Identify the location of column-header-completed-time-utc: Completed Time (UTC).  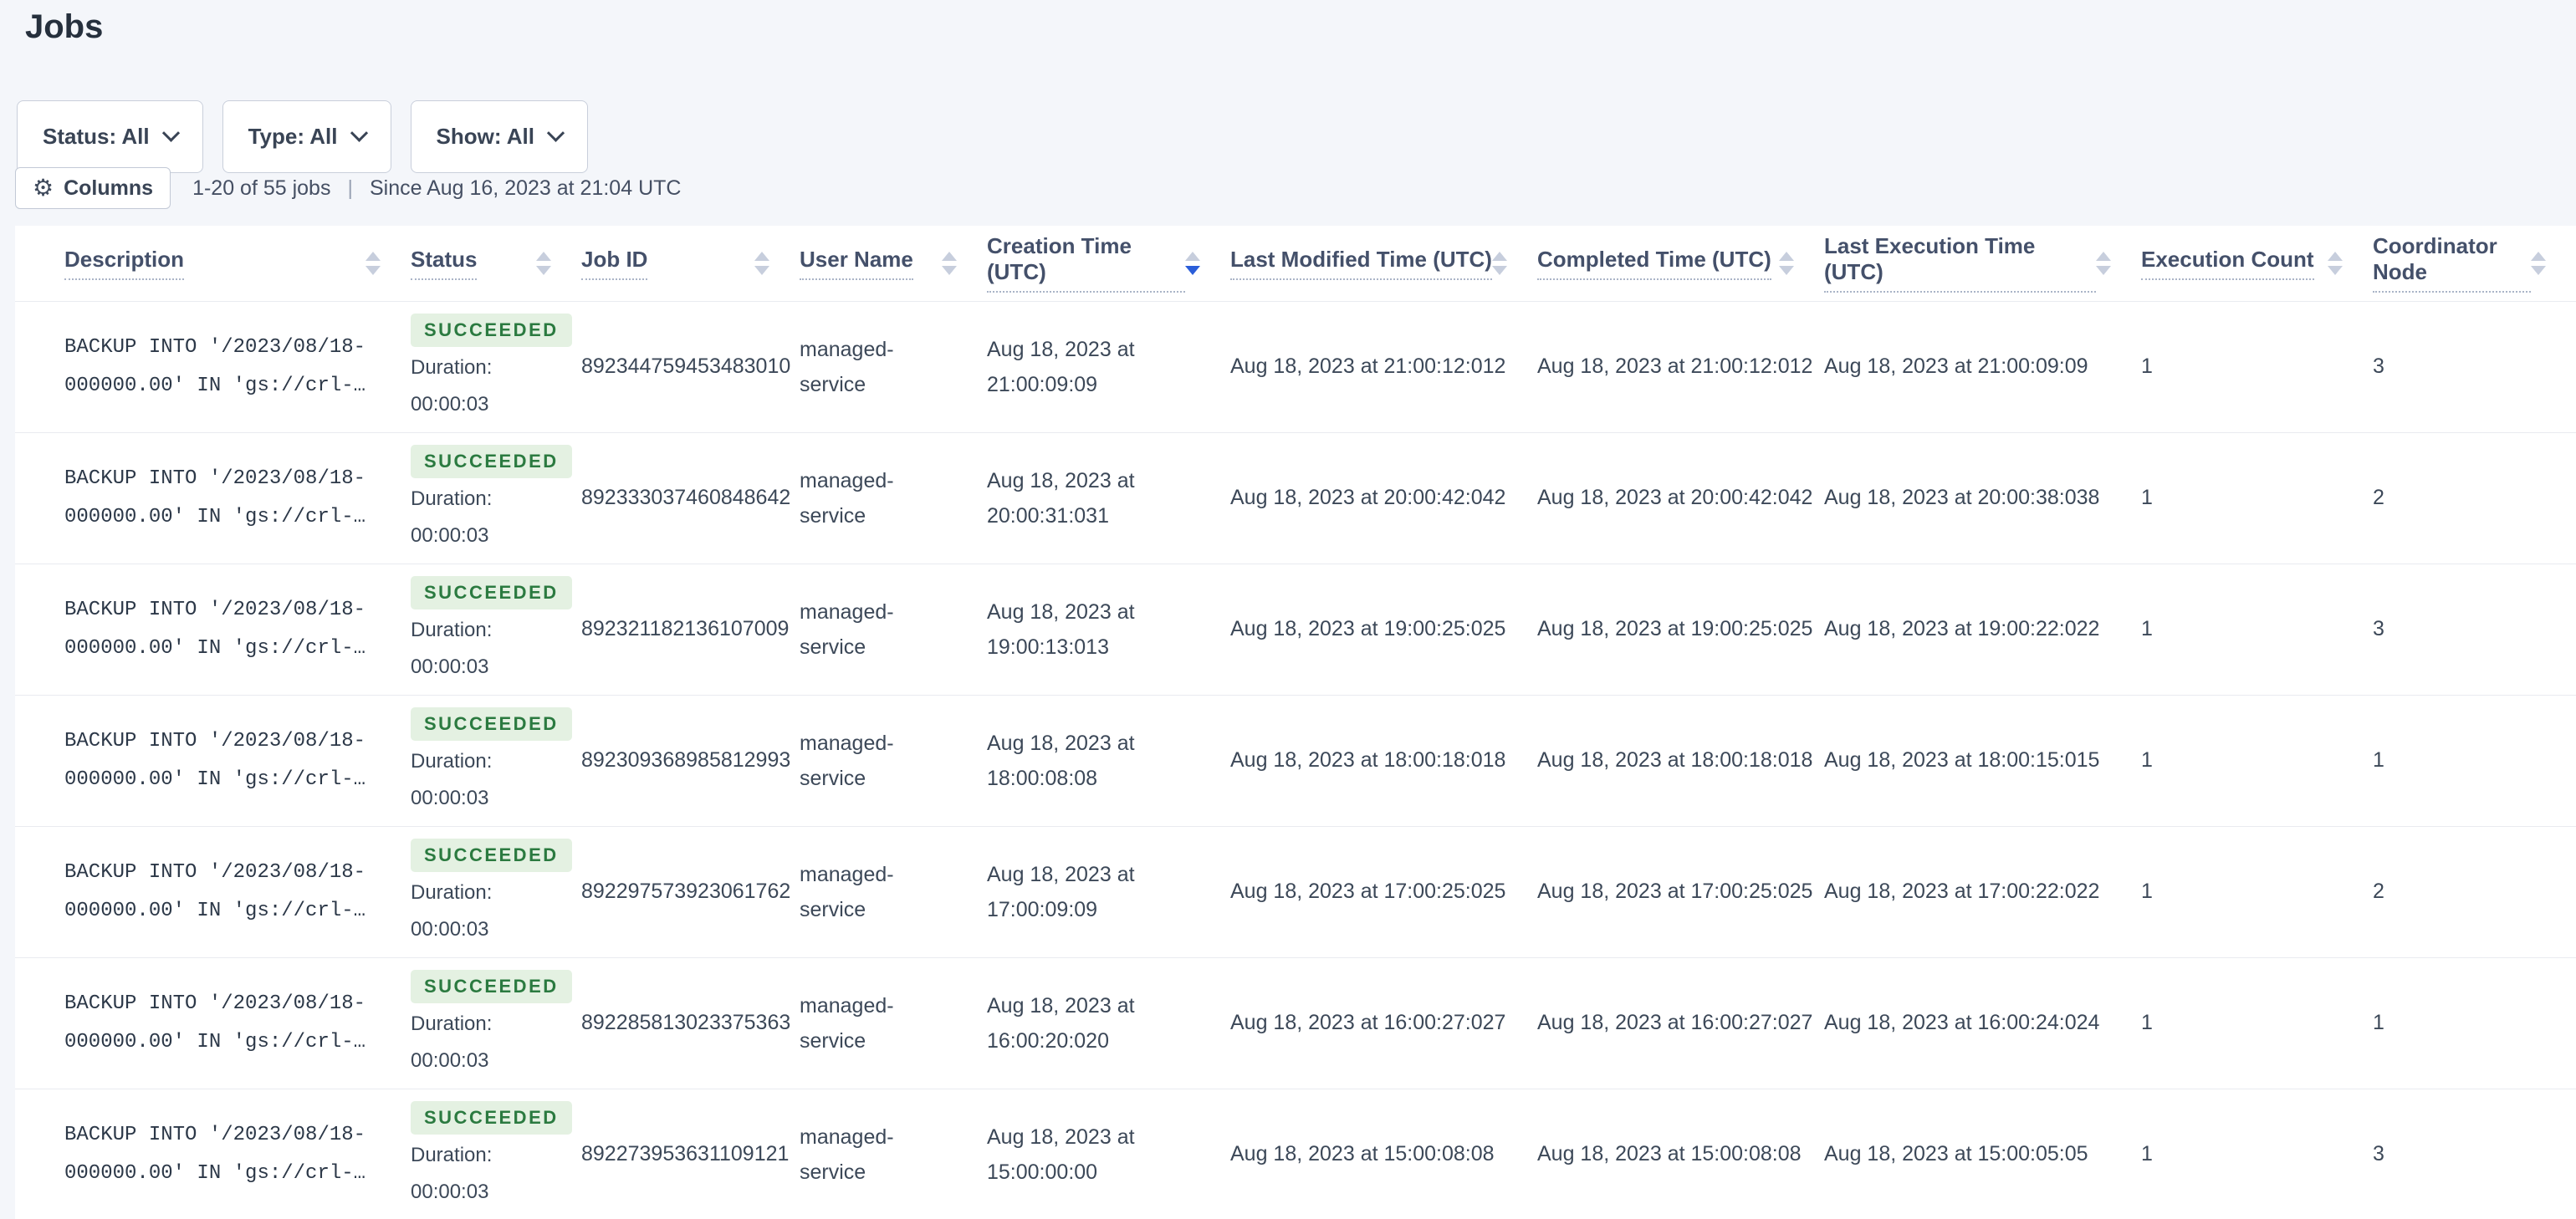
(1680, 264).